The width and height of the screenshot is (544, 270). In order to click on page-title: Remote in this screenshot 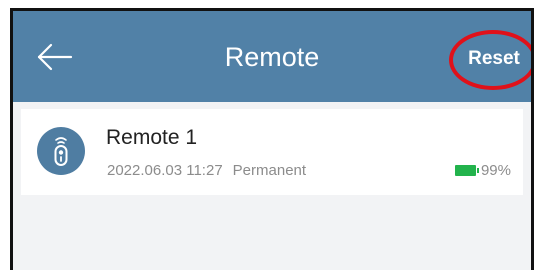, I will do `click(272, 57)`.